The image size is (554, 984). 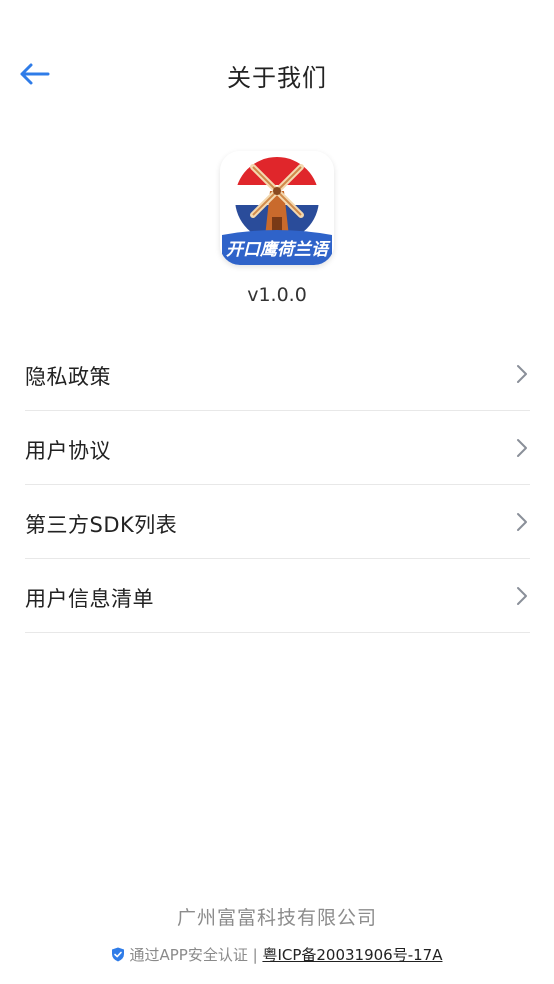 What do you see at coordinates (118, 954) in the screenshot?
I see `shield-check-icon` at bounding box center [118, 954].